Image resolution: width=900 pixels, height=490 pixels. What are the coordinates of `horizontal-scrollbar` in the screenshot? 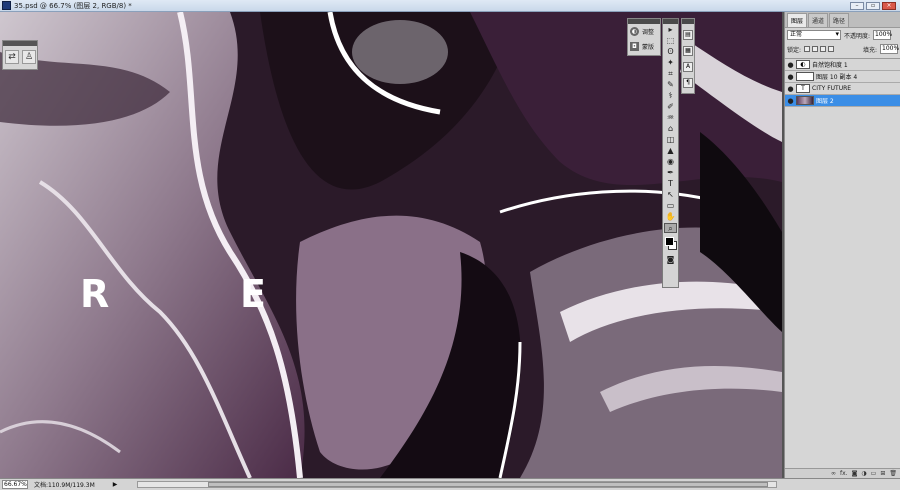 It's located at (457, 484).